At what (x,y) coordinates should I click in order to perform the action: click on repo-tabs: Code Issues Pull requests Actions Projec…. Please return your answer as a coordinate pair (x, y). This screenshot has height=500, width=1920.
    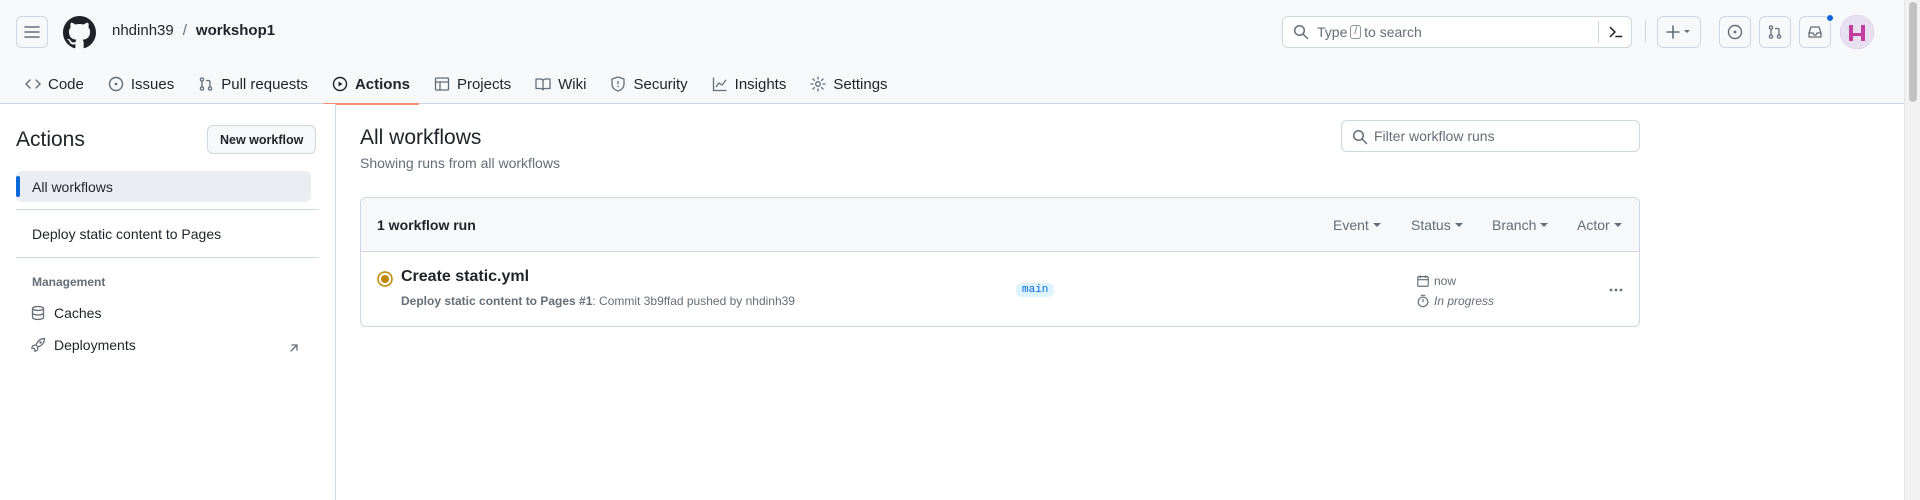
    Looking at the image, I should click on (459, 84).